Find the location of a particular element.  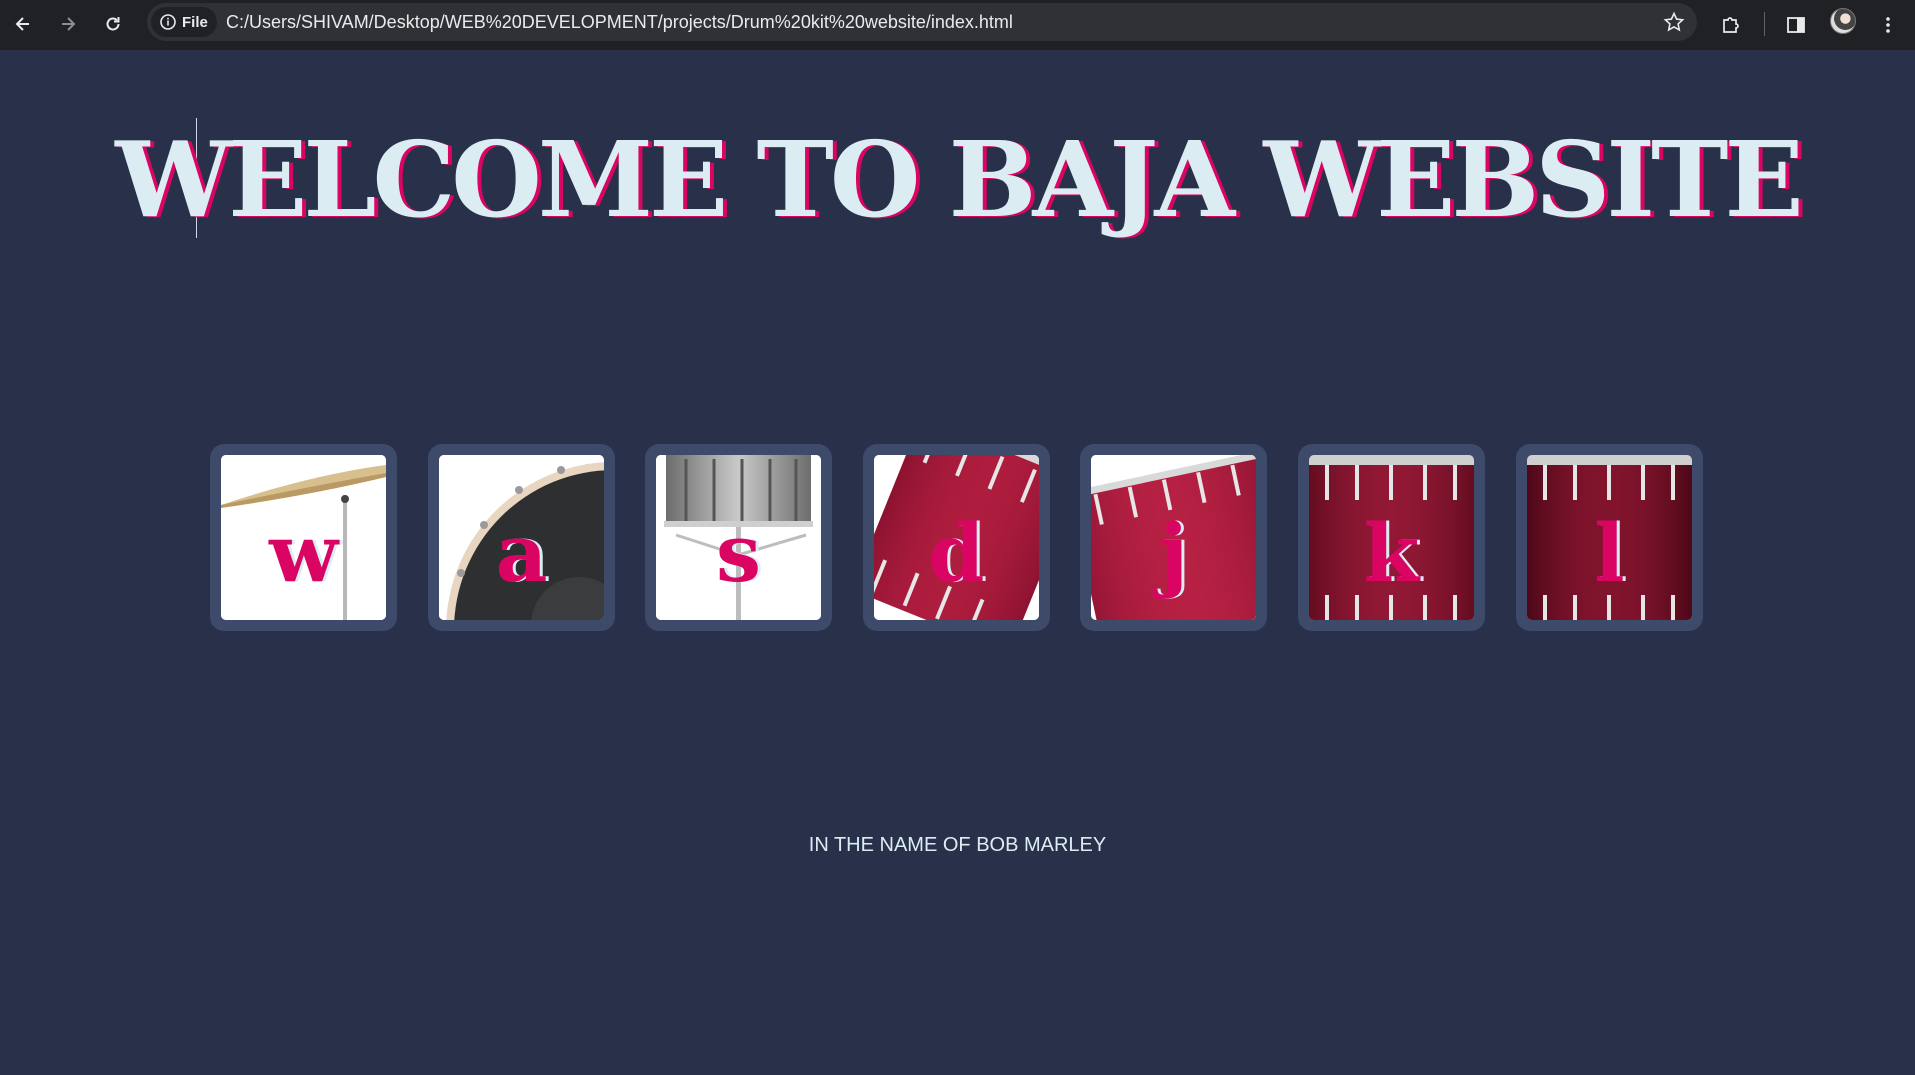

back-button is located at coordinates (23, 24).